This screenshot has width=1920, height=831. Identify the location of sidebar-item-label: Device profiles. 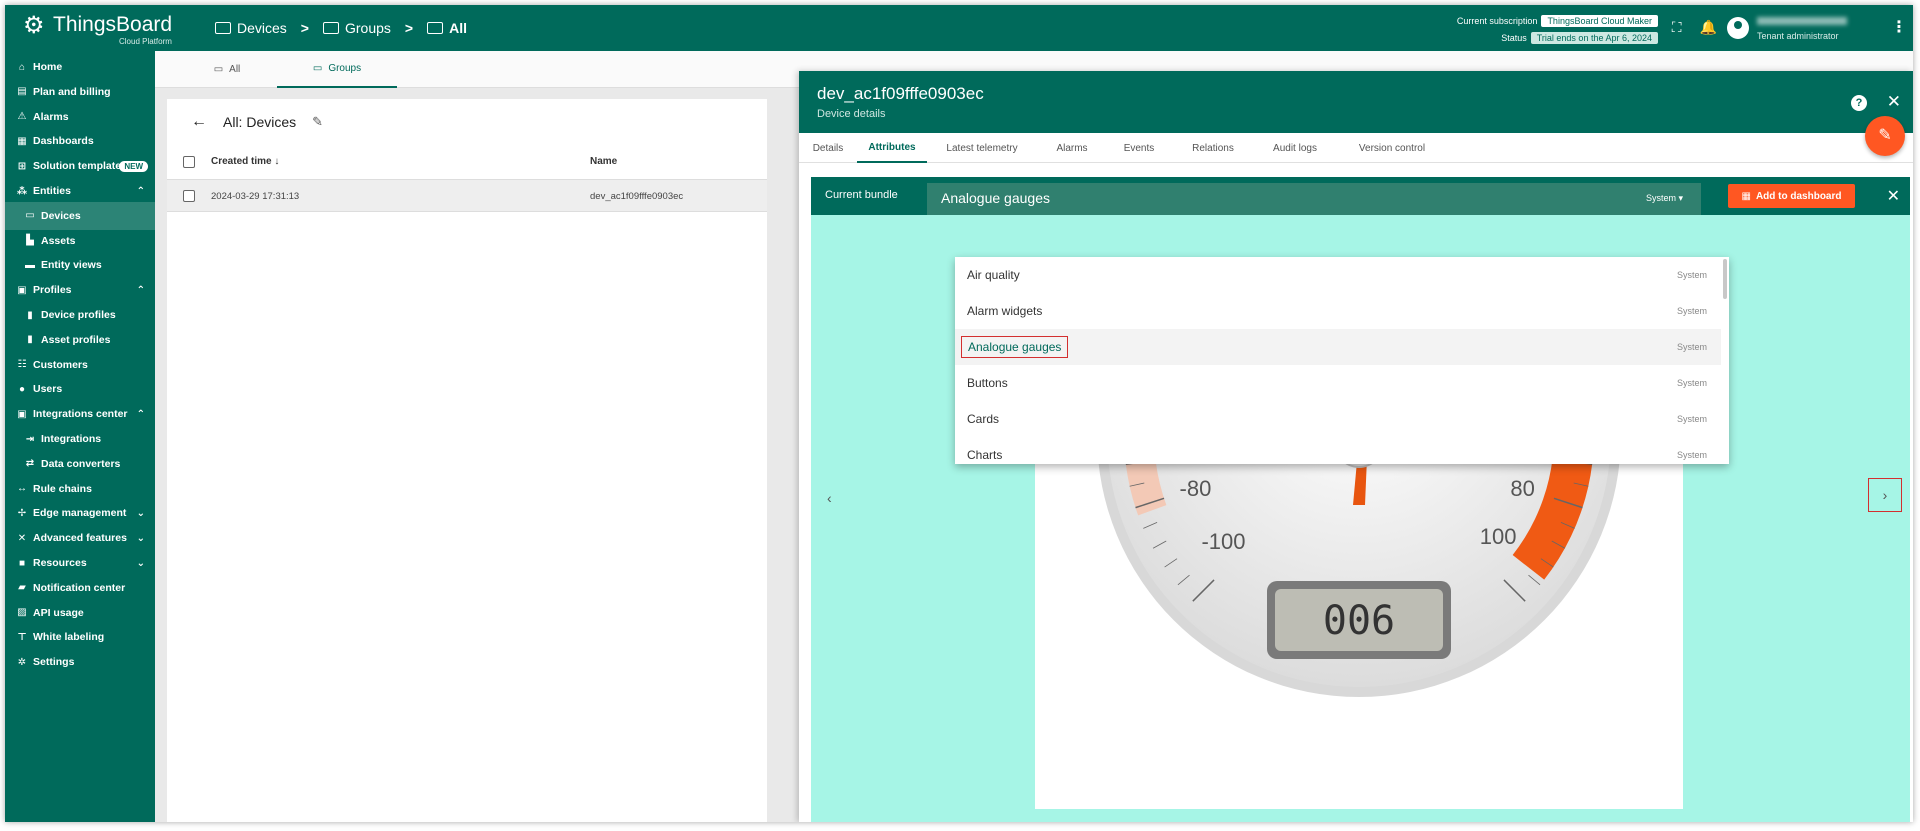
(78, 315).